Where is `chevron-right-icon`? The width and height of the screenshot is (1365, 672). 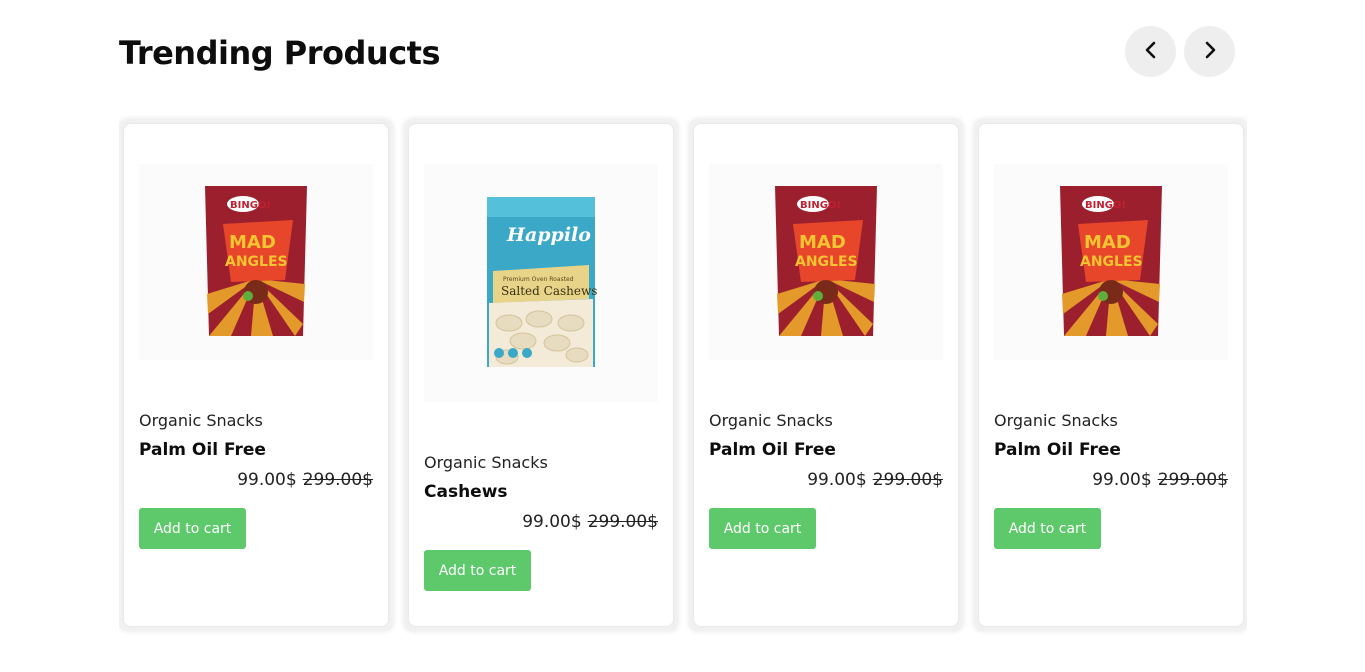
chevron-right-icon is located at coordinates (1210, 51).